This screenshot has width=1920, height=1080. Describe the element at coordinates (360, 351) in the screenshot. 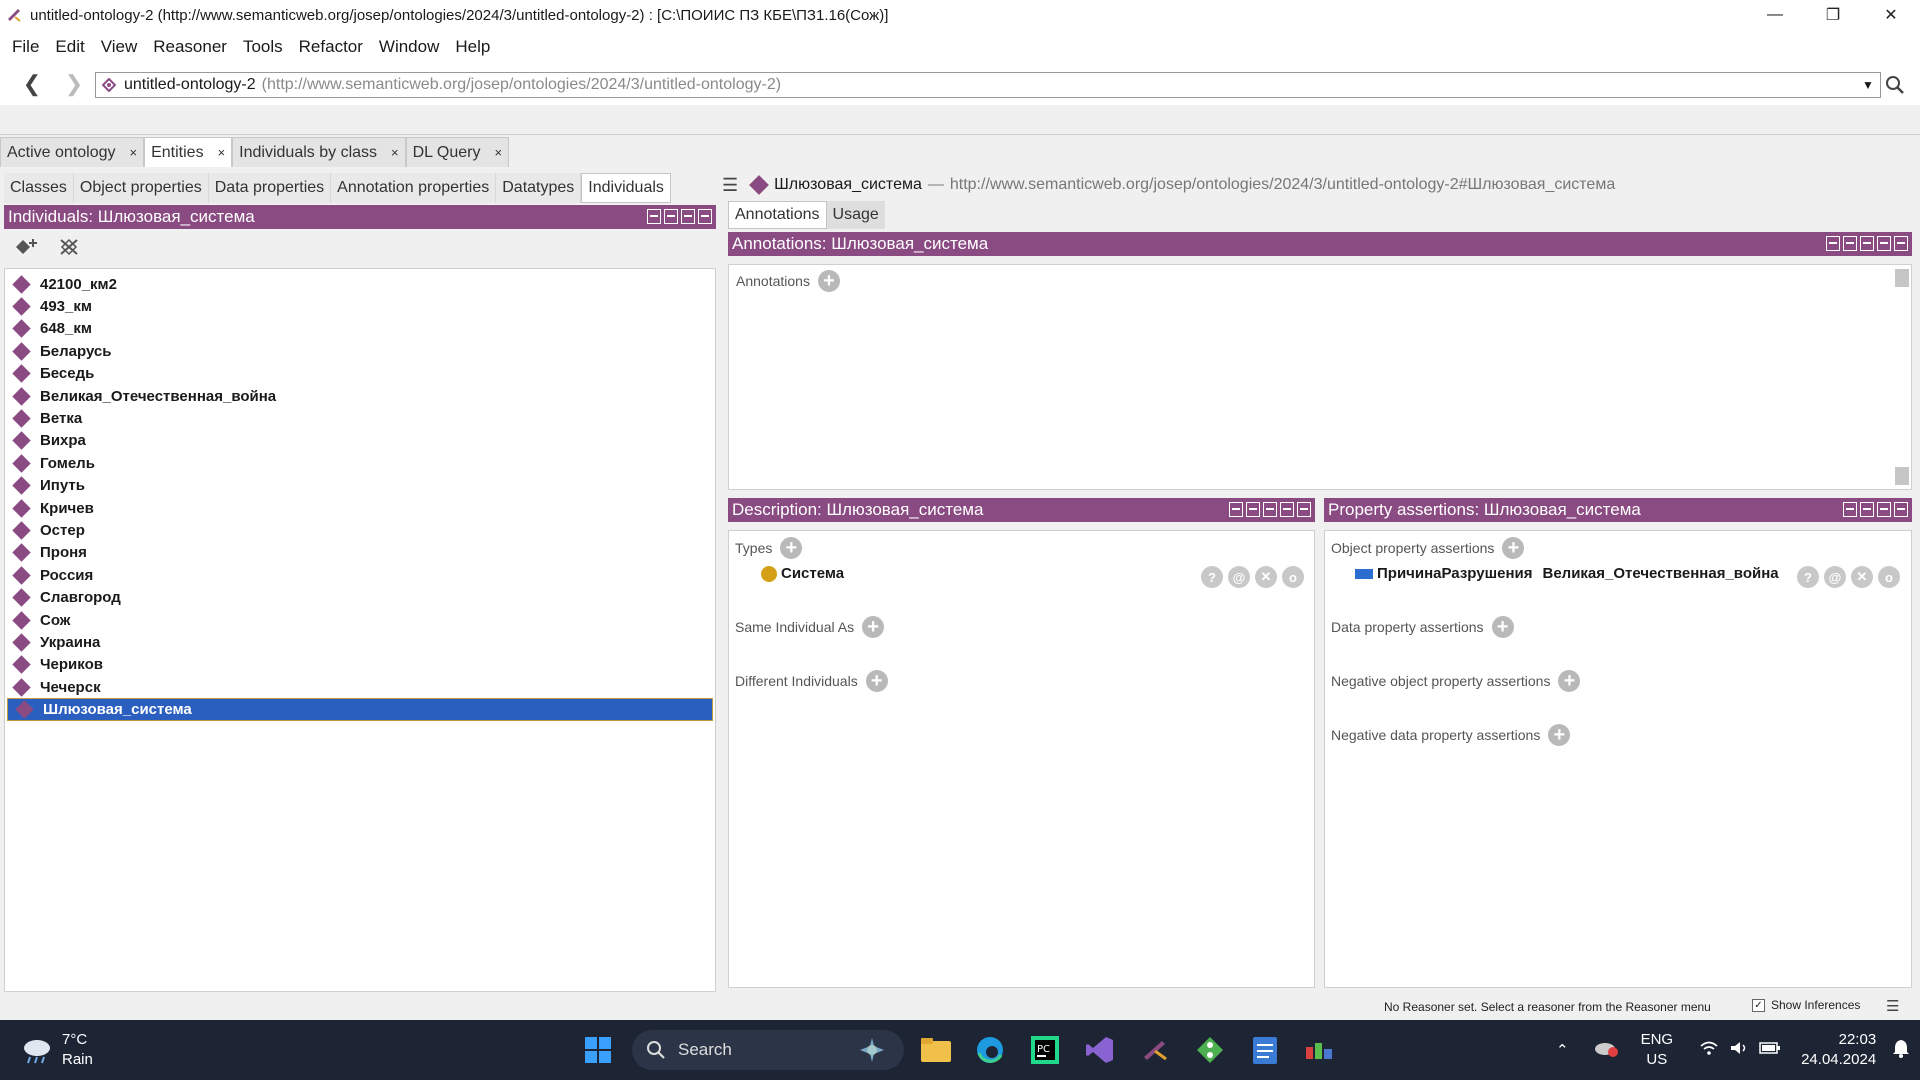

I see `list-item: Беларусь` at that location.